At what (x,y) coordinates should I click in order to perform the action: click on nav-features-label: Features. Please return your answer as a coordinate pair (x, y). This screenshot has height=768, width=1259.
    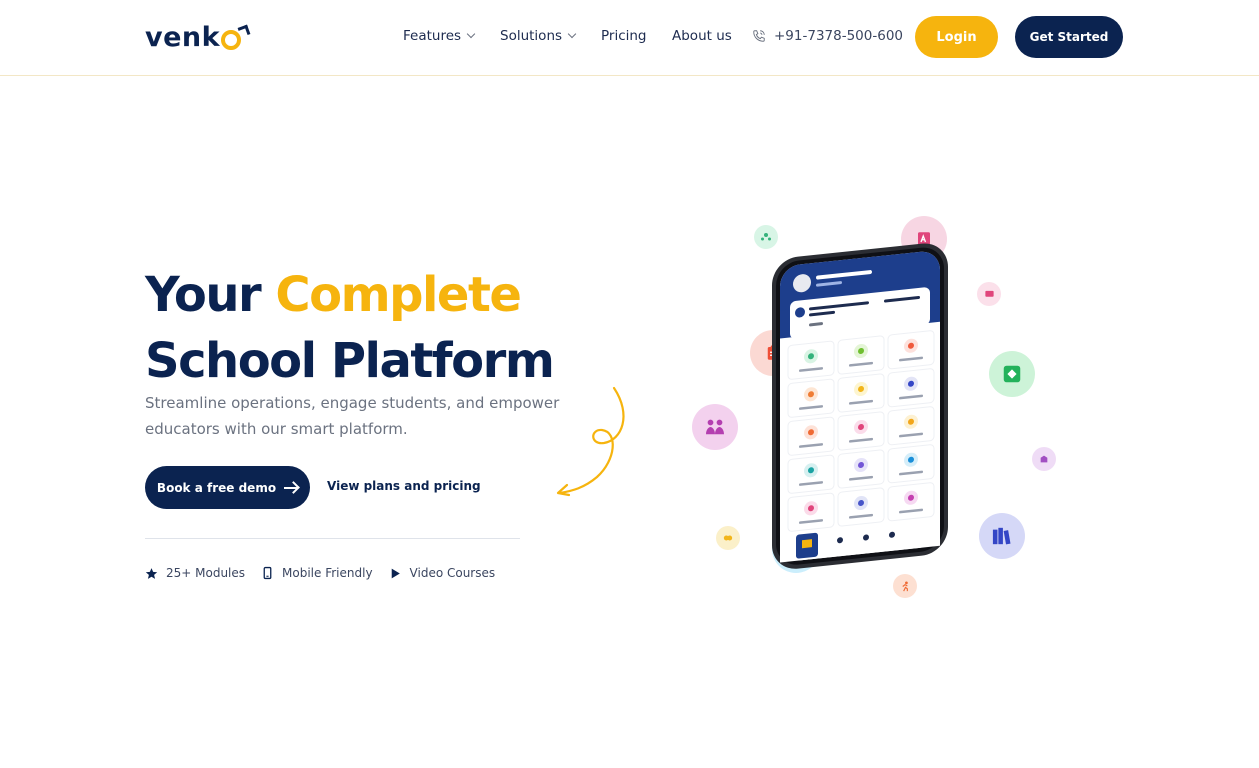
    Looking at the image, I should click on (432, 36).